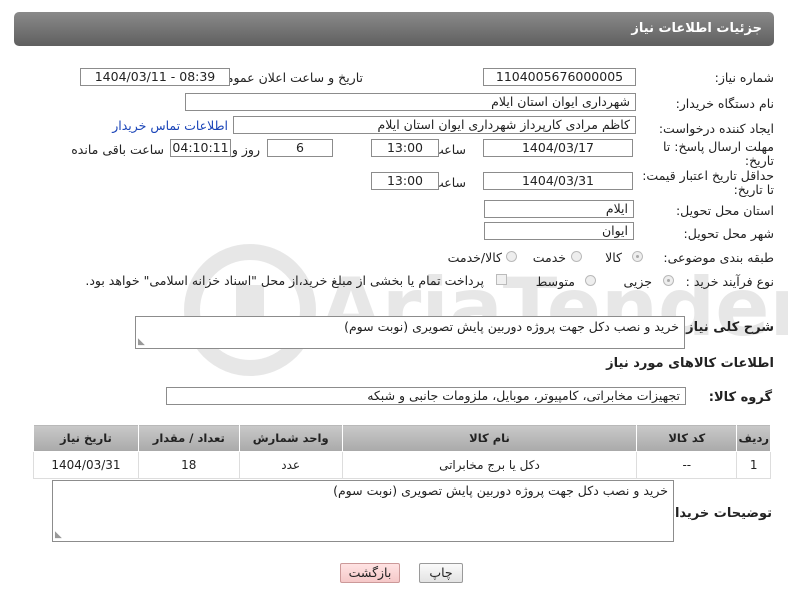 The height and width of the screenshot is (598, 788). Describe the element at coordinates (717, 513) in the screenshot. I see `buyer-notes-label: توضیحات خریدار:` at that location.